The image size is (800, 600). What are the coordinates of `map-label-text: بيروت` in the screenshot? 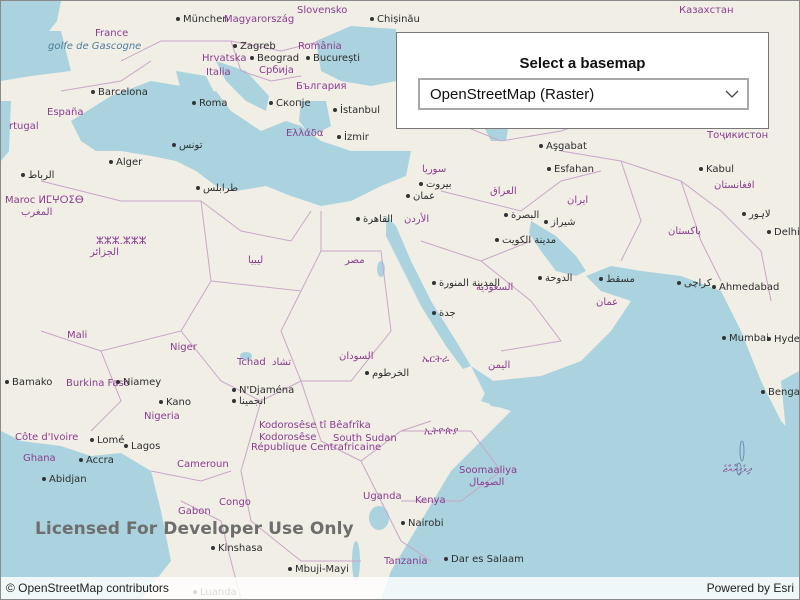 It's located at (439, 184).